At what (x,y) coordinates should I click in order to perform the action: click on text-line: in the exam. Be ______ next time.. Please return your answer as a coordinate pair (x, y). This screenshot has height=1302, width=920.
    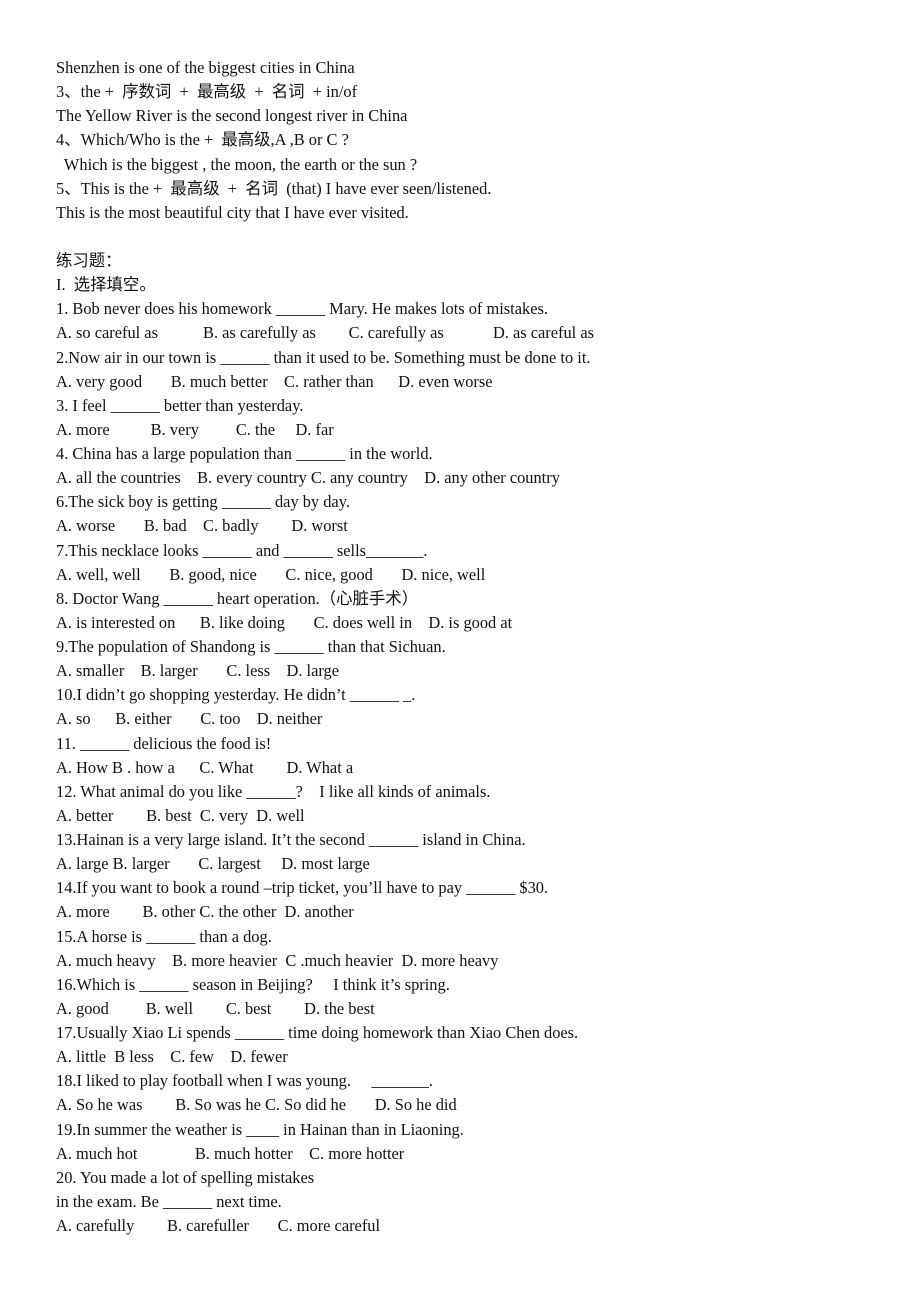
    Looking at the image, I should click on (169, 1201).